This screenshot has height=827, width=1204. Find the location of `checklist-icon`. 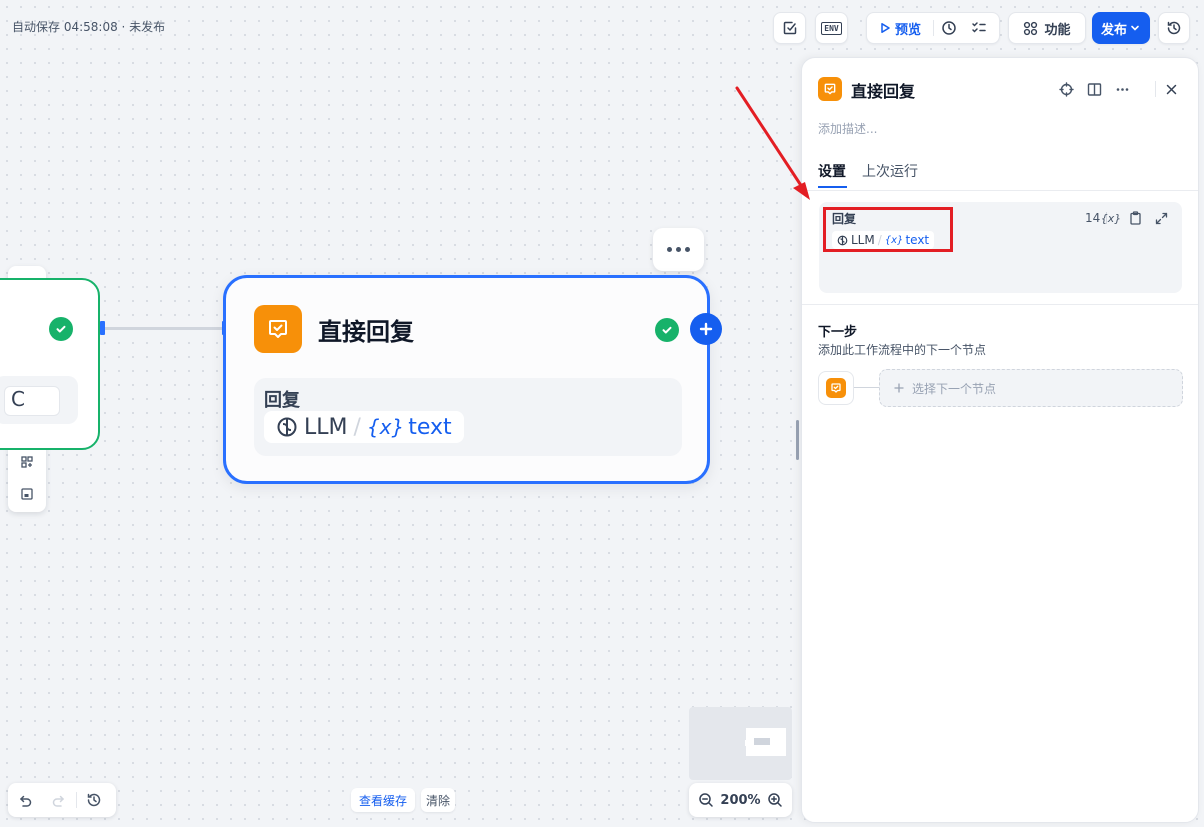

checklist-icon is located at coordinates (790, 28).